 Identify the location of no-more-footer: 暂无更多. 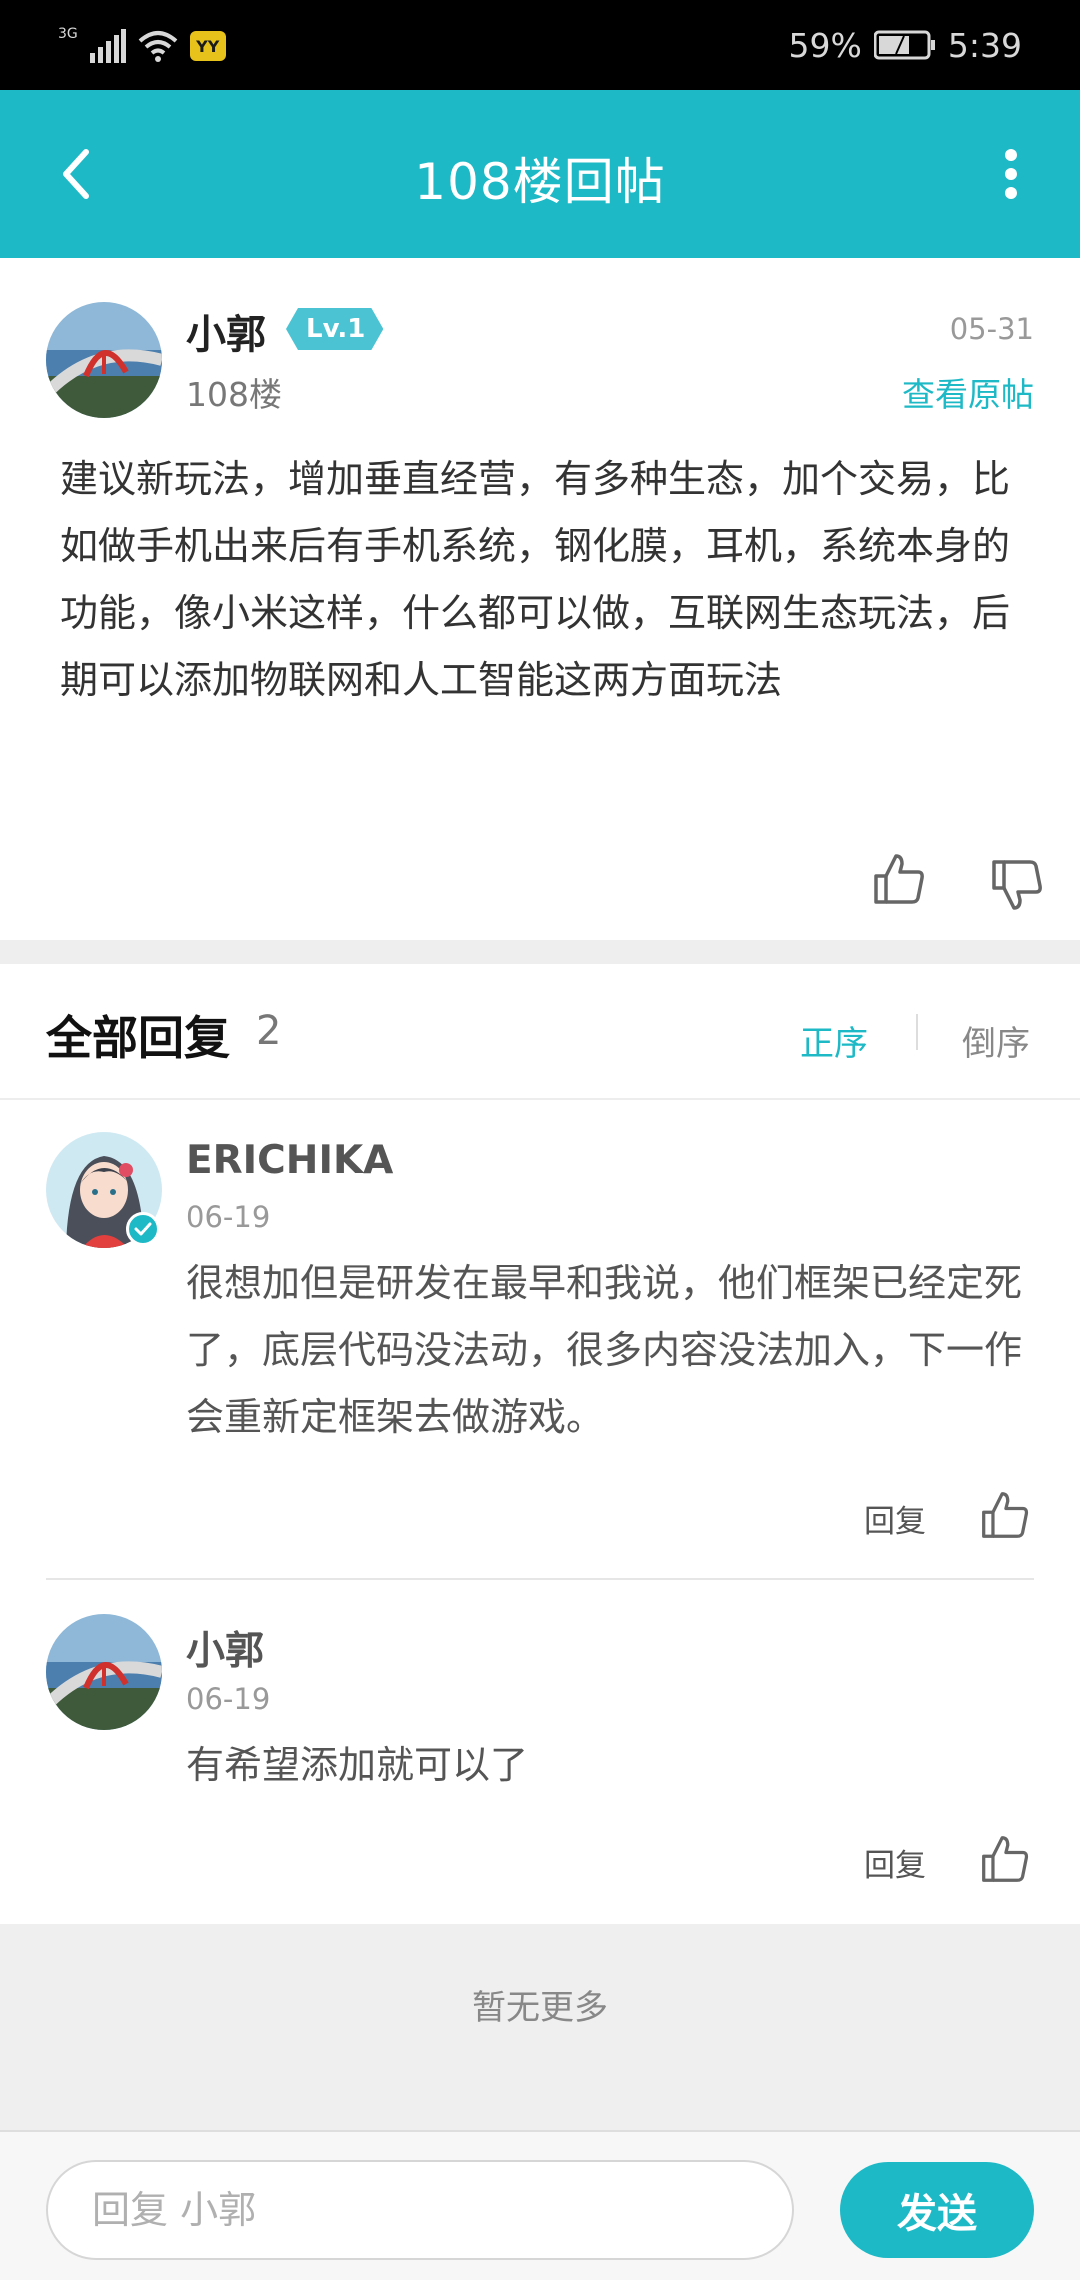
(540, 2027).